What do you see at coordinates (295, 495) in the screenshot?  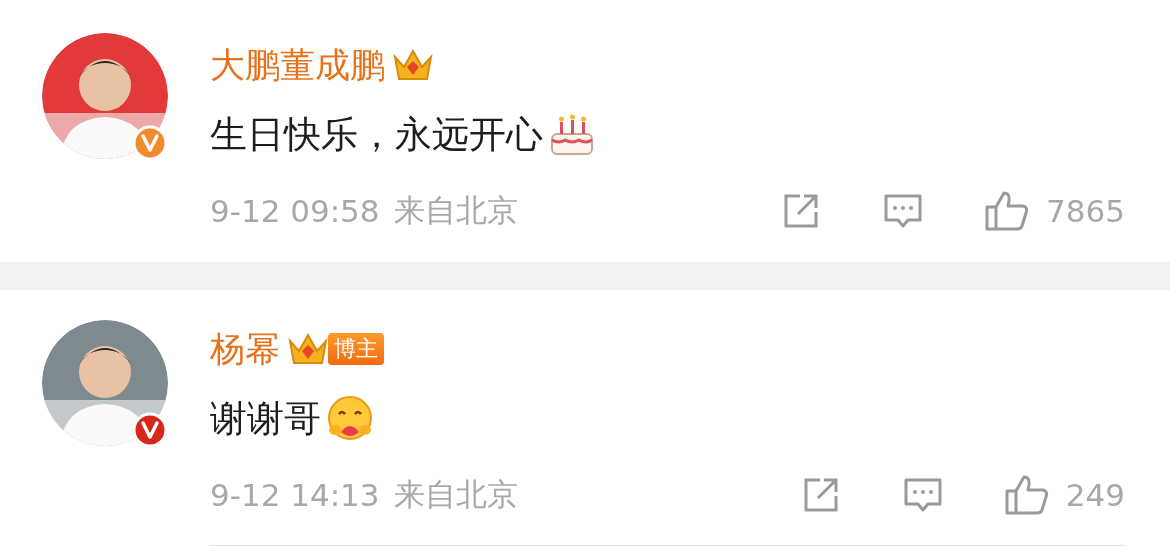 I see `comment-time: 9-12 14:13` at bounding box center [295, 495].